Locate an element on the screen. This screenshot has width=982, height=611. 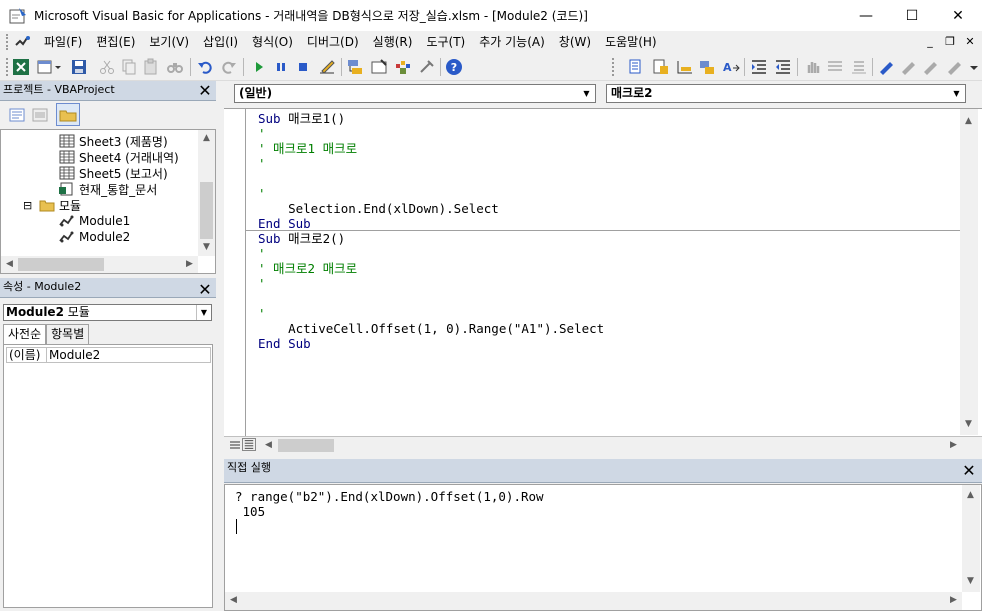
code-vscrollbar: ▲ ▼ is located at coordinates (969, 272).